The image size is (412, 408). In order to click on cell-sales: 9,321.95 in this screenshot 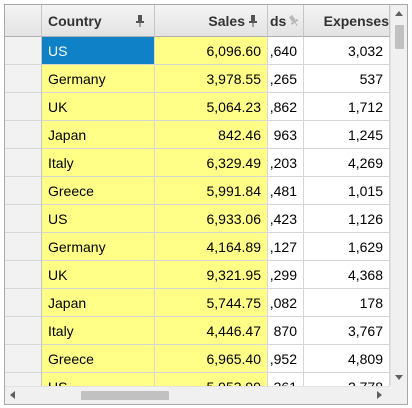, I will do `click(211, 275)`.